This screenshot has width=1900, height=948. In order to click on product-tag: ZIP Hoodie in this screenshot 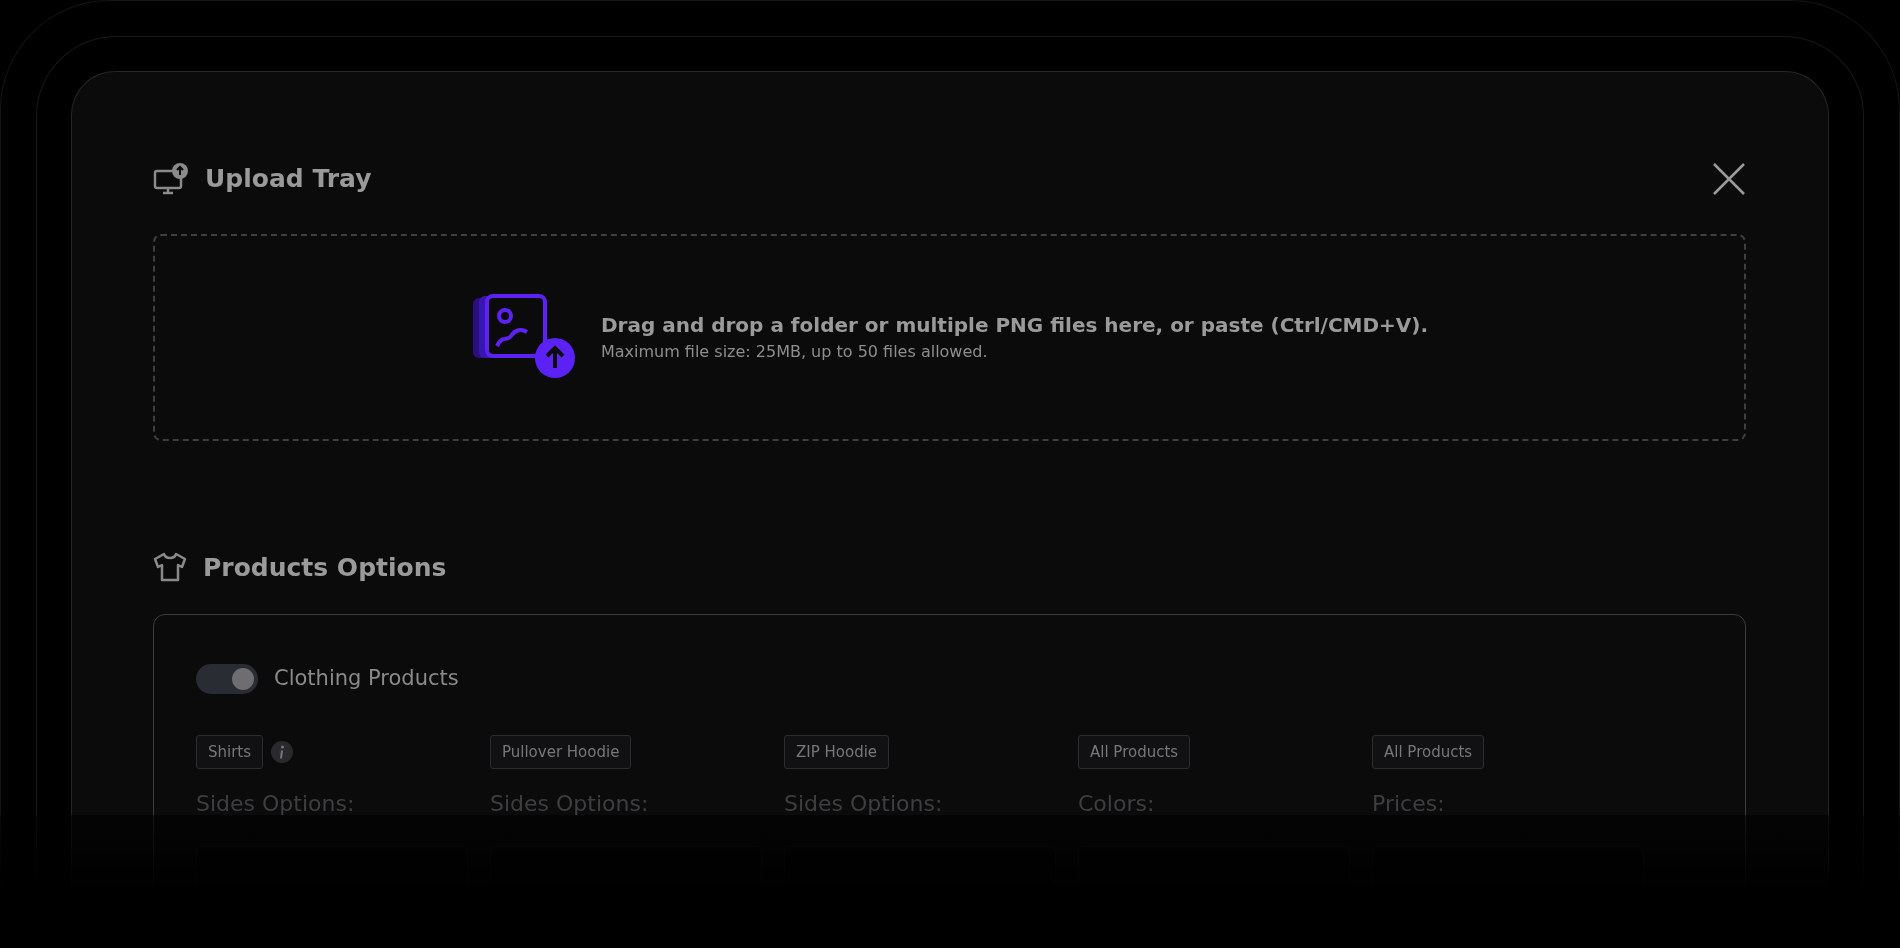, I will do `click(837, 751)`.